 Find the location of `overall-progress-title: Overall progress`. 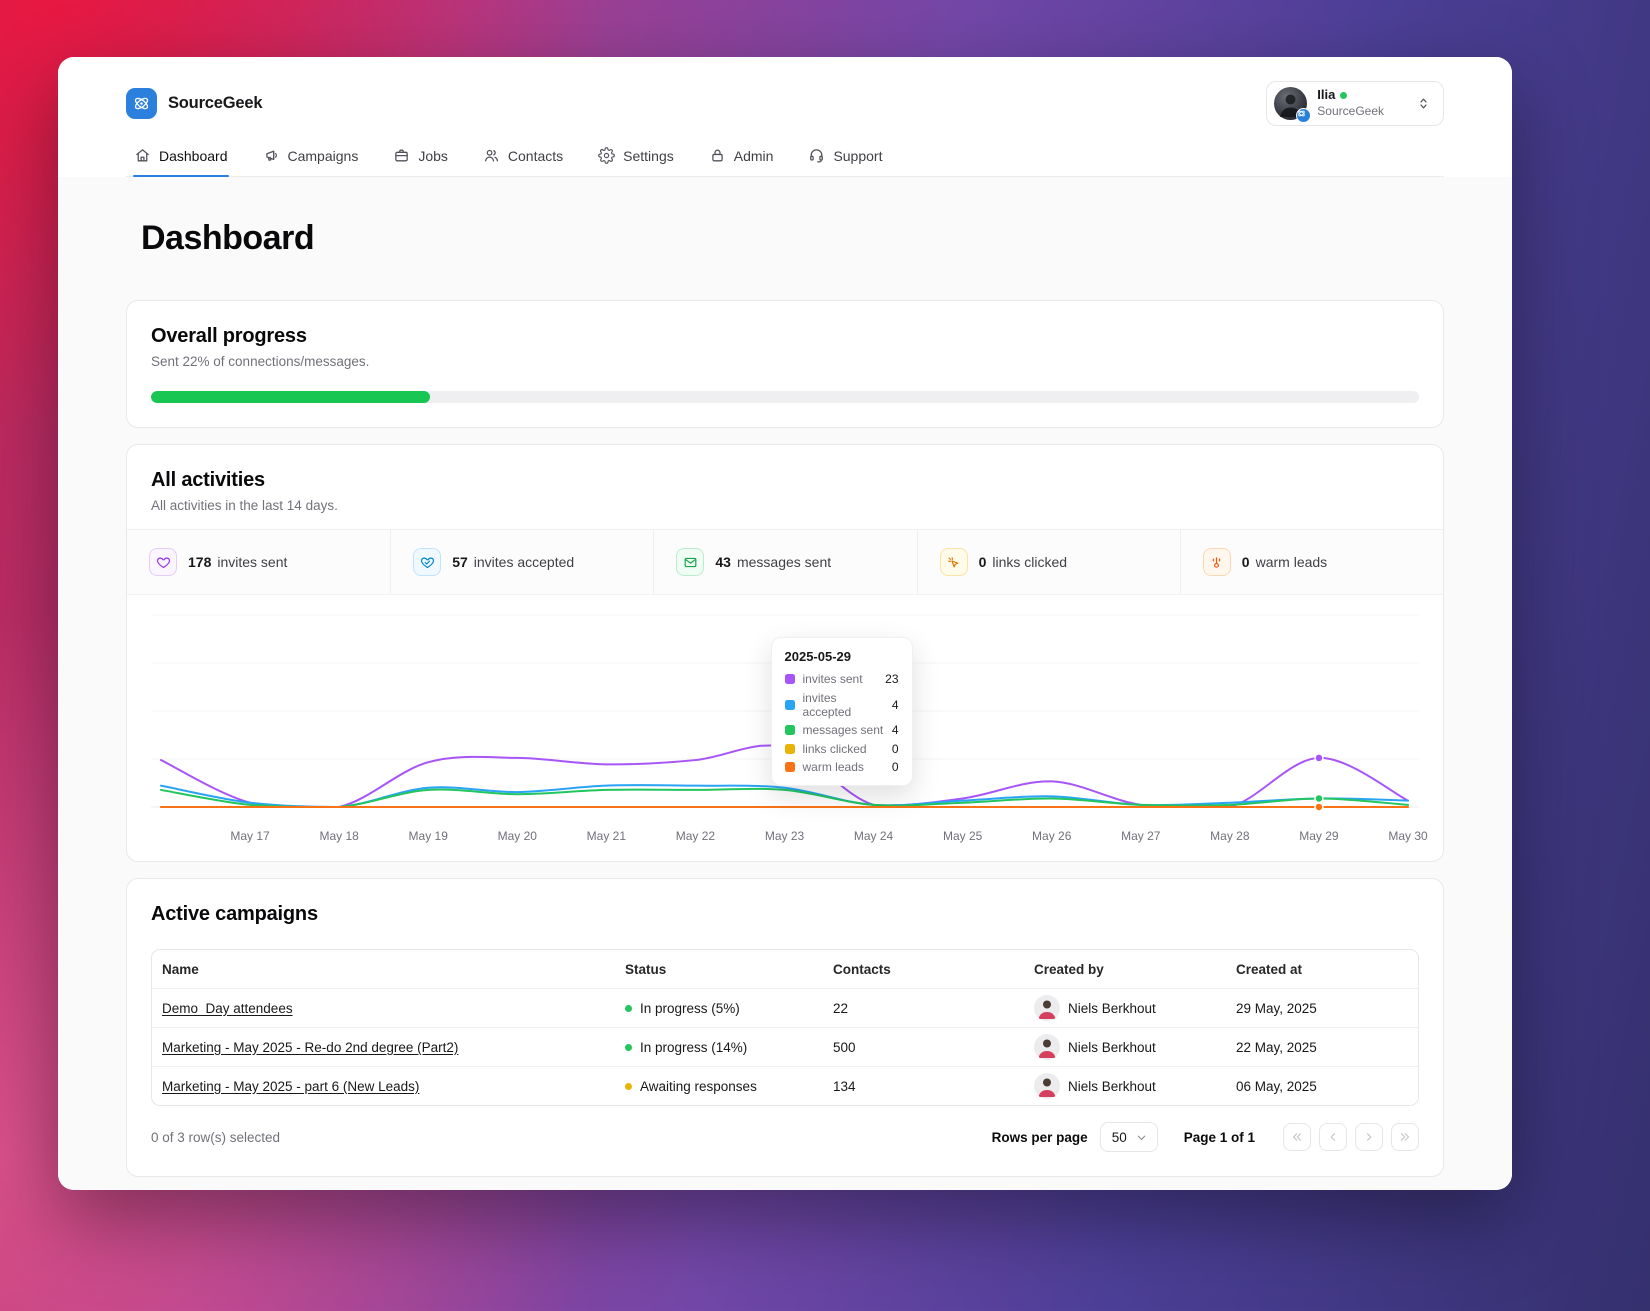

overall-progress-title: Overall progress is located at coordinates (229, 336).